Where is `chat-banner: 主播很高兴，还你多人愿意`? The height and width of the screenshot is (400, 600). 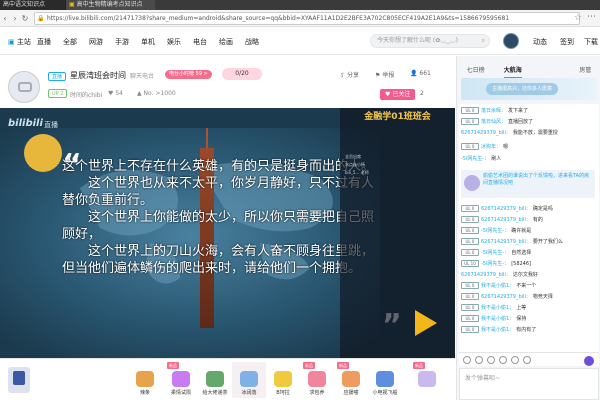
chat-banner: 主播很高兴，还你多人愿意 is located at coordinates (529, 89).